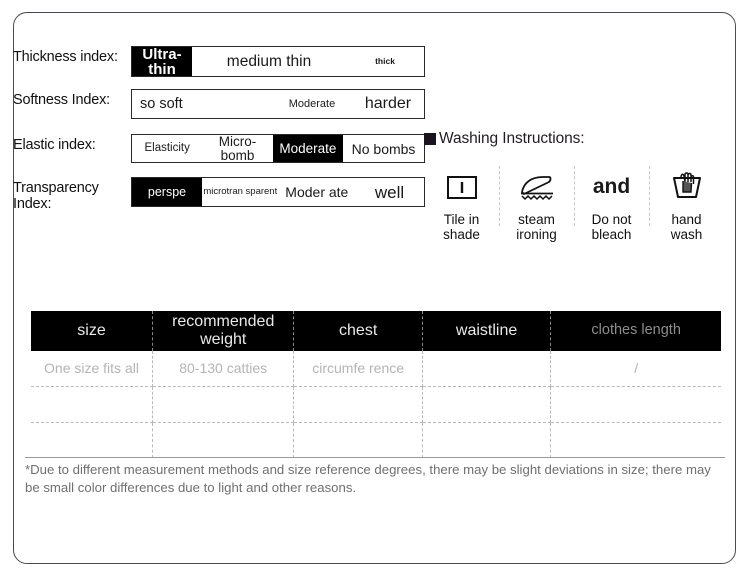  What do you see at coordinates (536, 187) in the screenshot?
I see `steam-iron-icon` at bounding box center [536, 187].